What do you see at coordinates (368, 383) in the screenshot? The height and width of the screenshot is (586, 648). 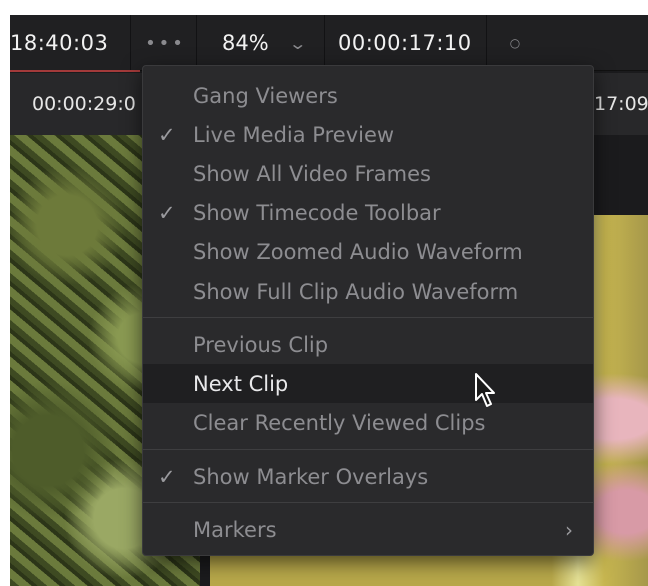 I see `menu-item-next-clip: Next Clip` at bounding box center [368, 383].